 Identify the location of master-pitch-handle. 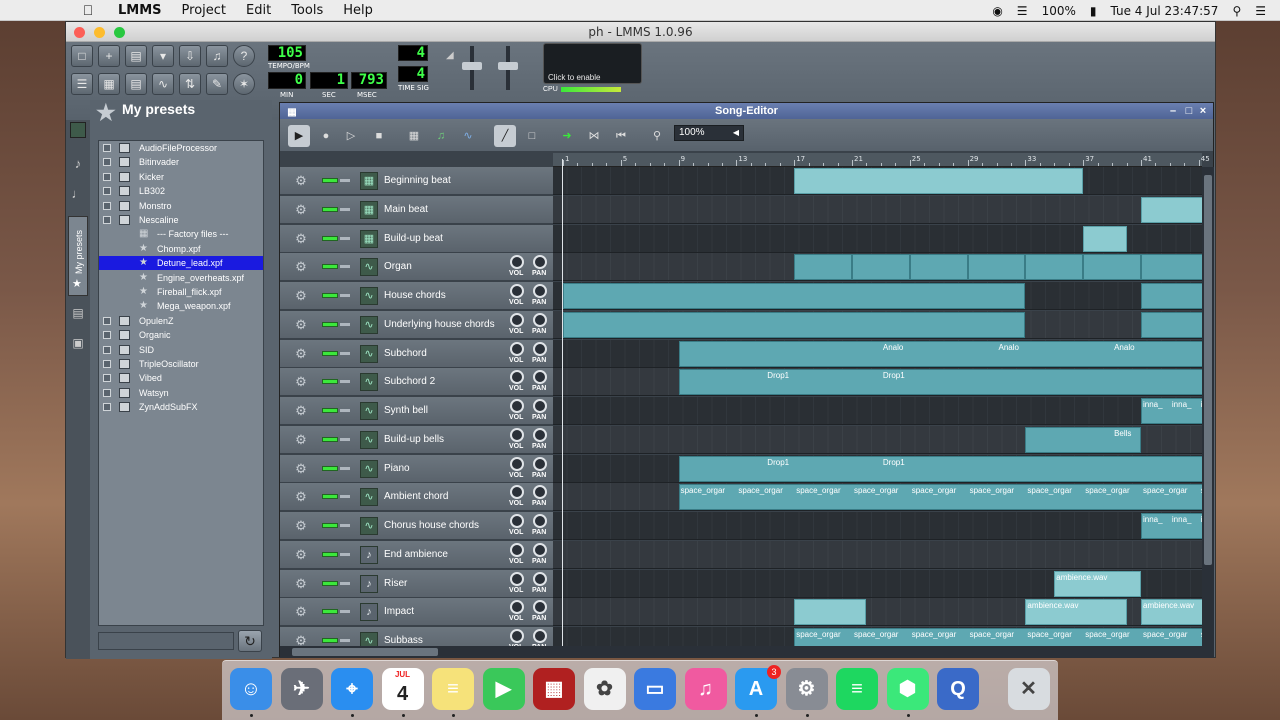
(508, 66).